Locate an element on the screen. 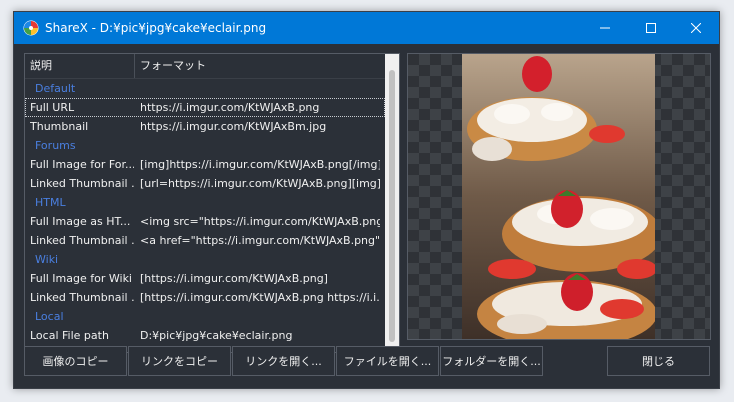 The width and height of the screenshot is (734, 402). maximize-icon is located at coordinates (651, 28).